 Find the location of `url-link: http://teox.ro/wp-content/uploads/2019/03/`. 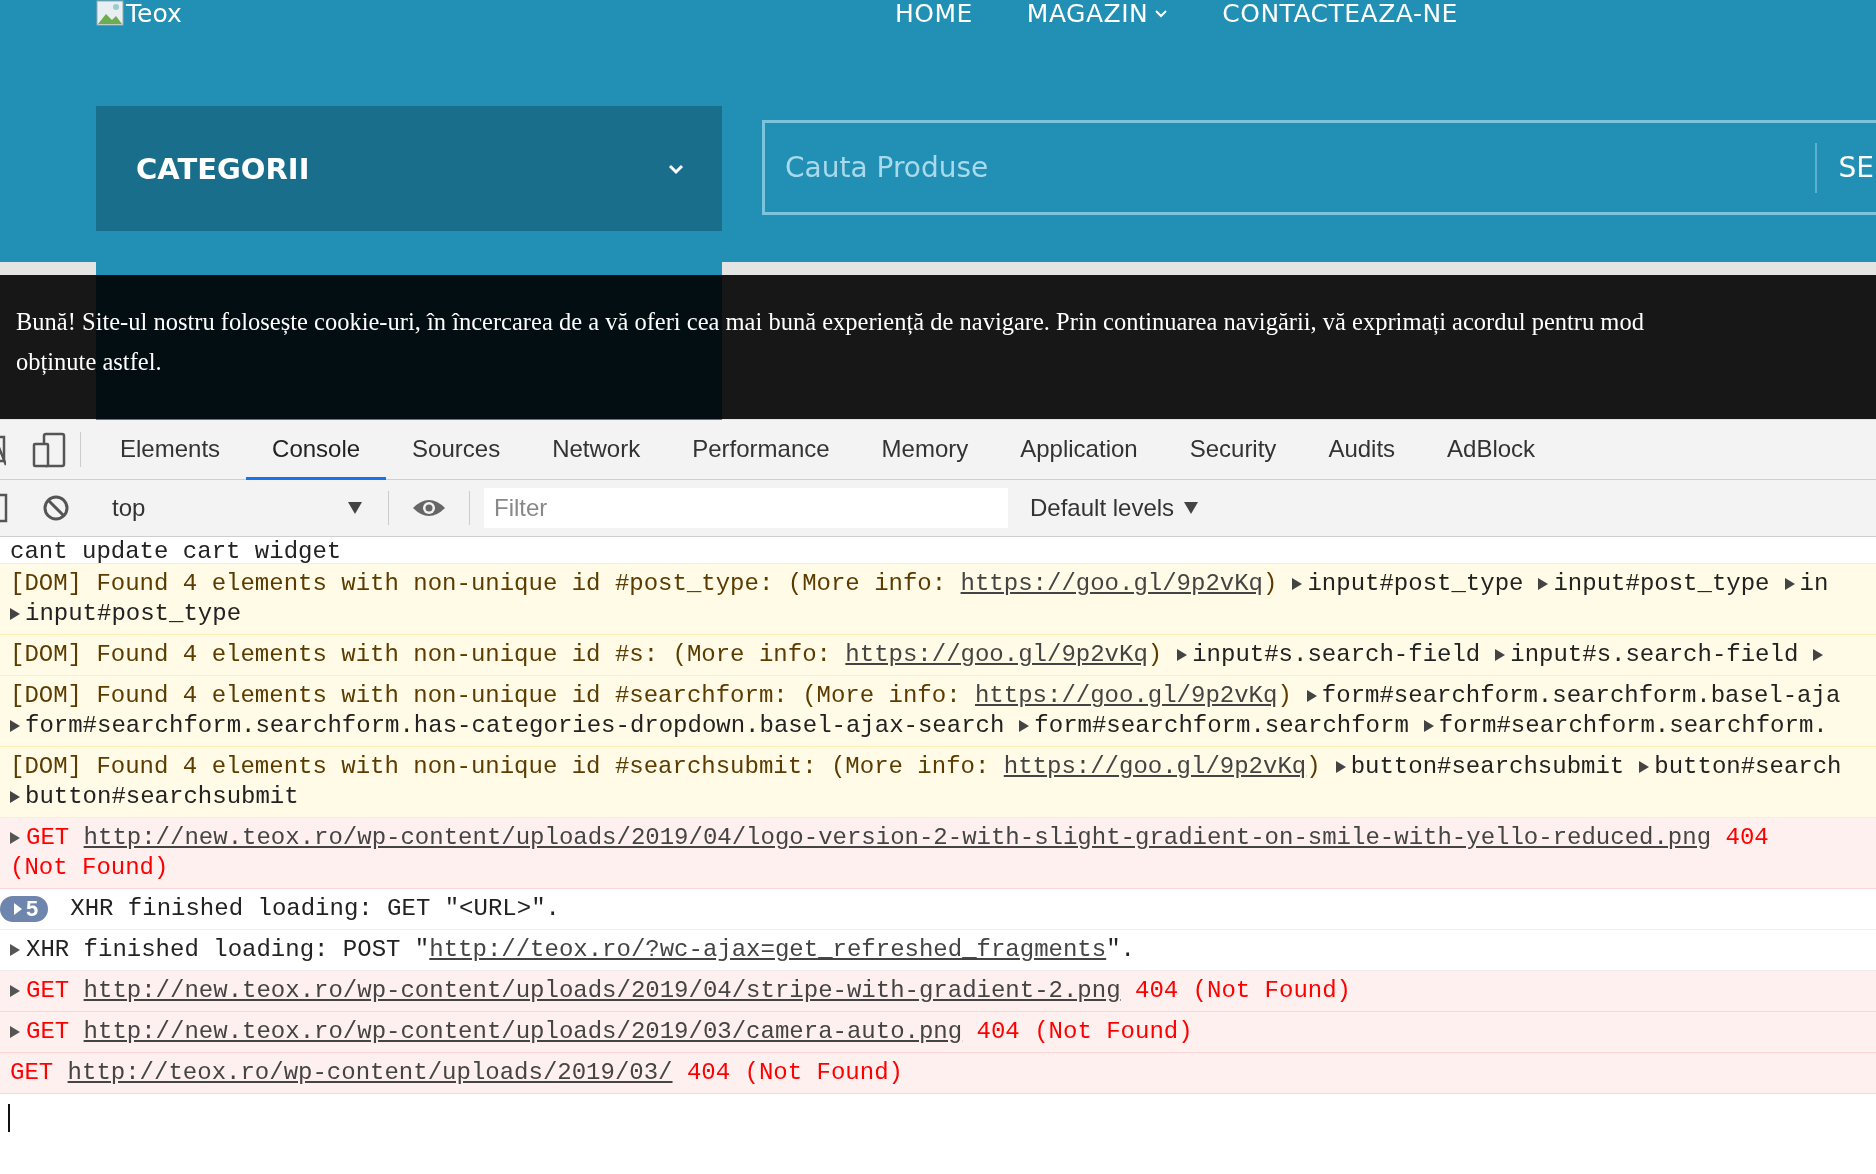

url-link: http://teox.ro/wp-content/uploads/2019/03/ is located at coordinates (370, 1073).